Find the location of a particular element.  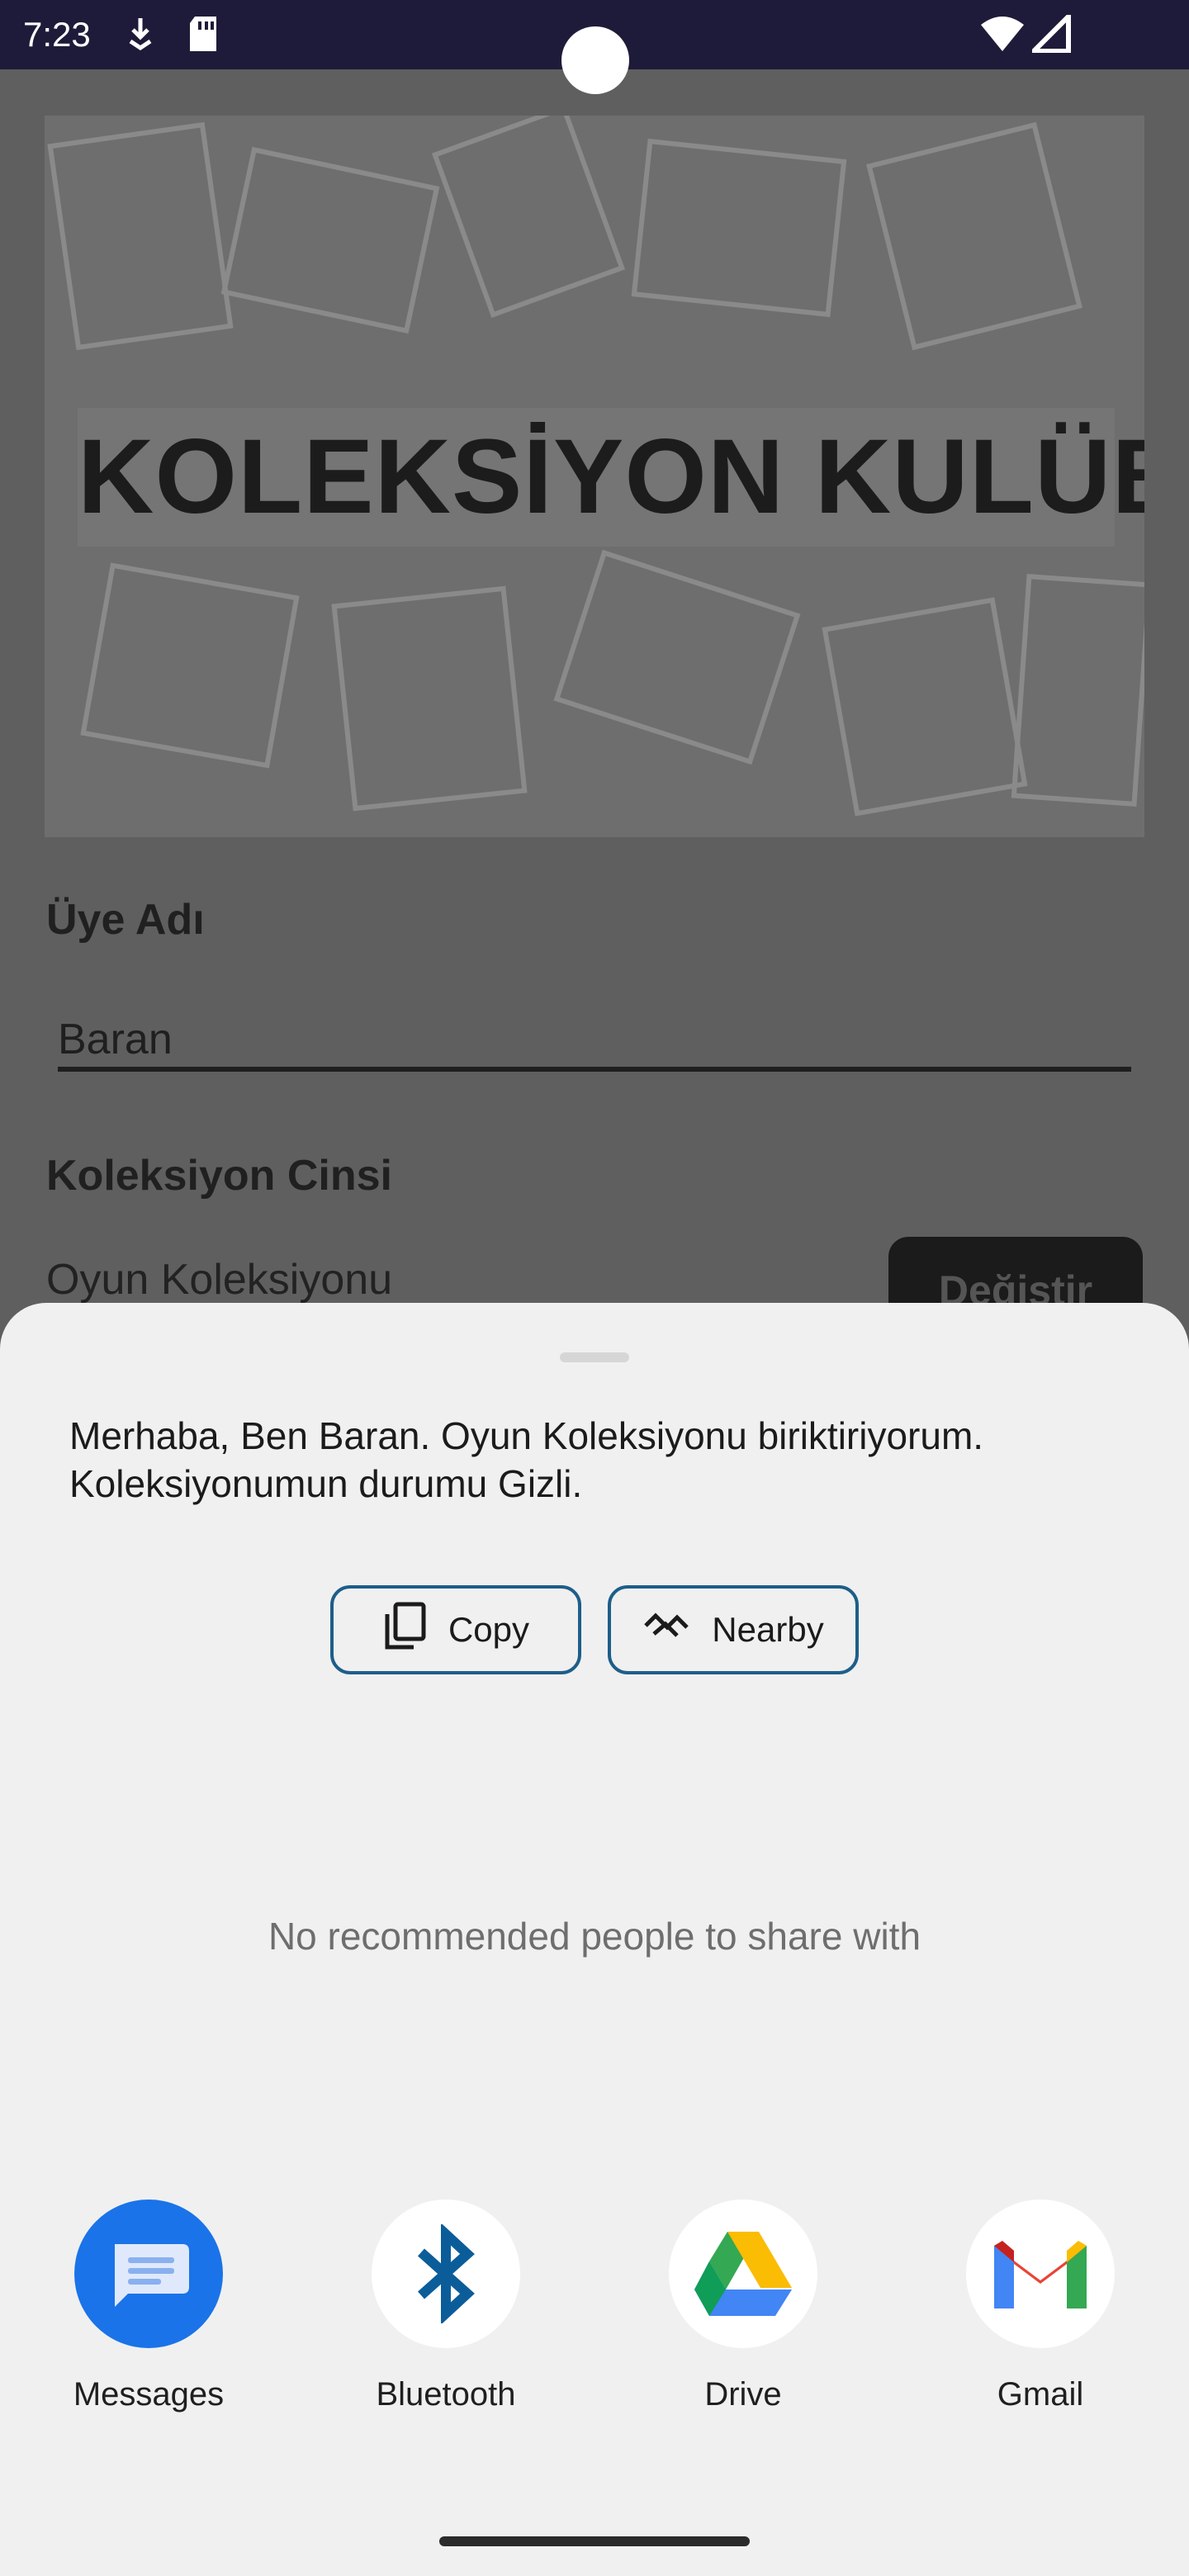

no-recommendations-text: No recommended people to share with is located at coordinates (594, 1936).